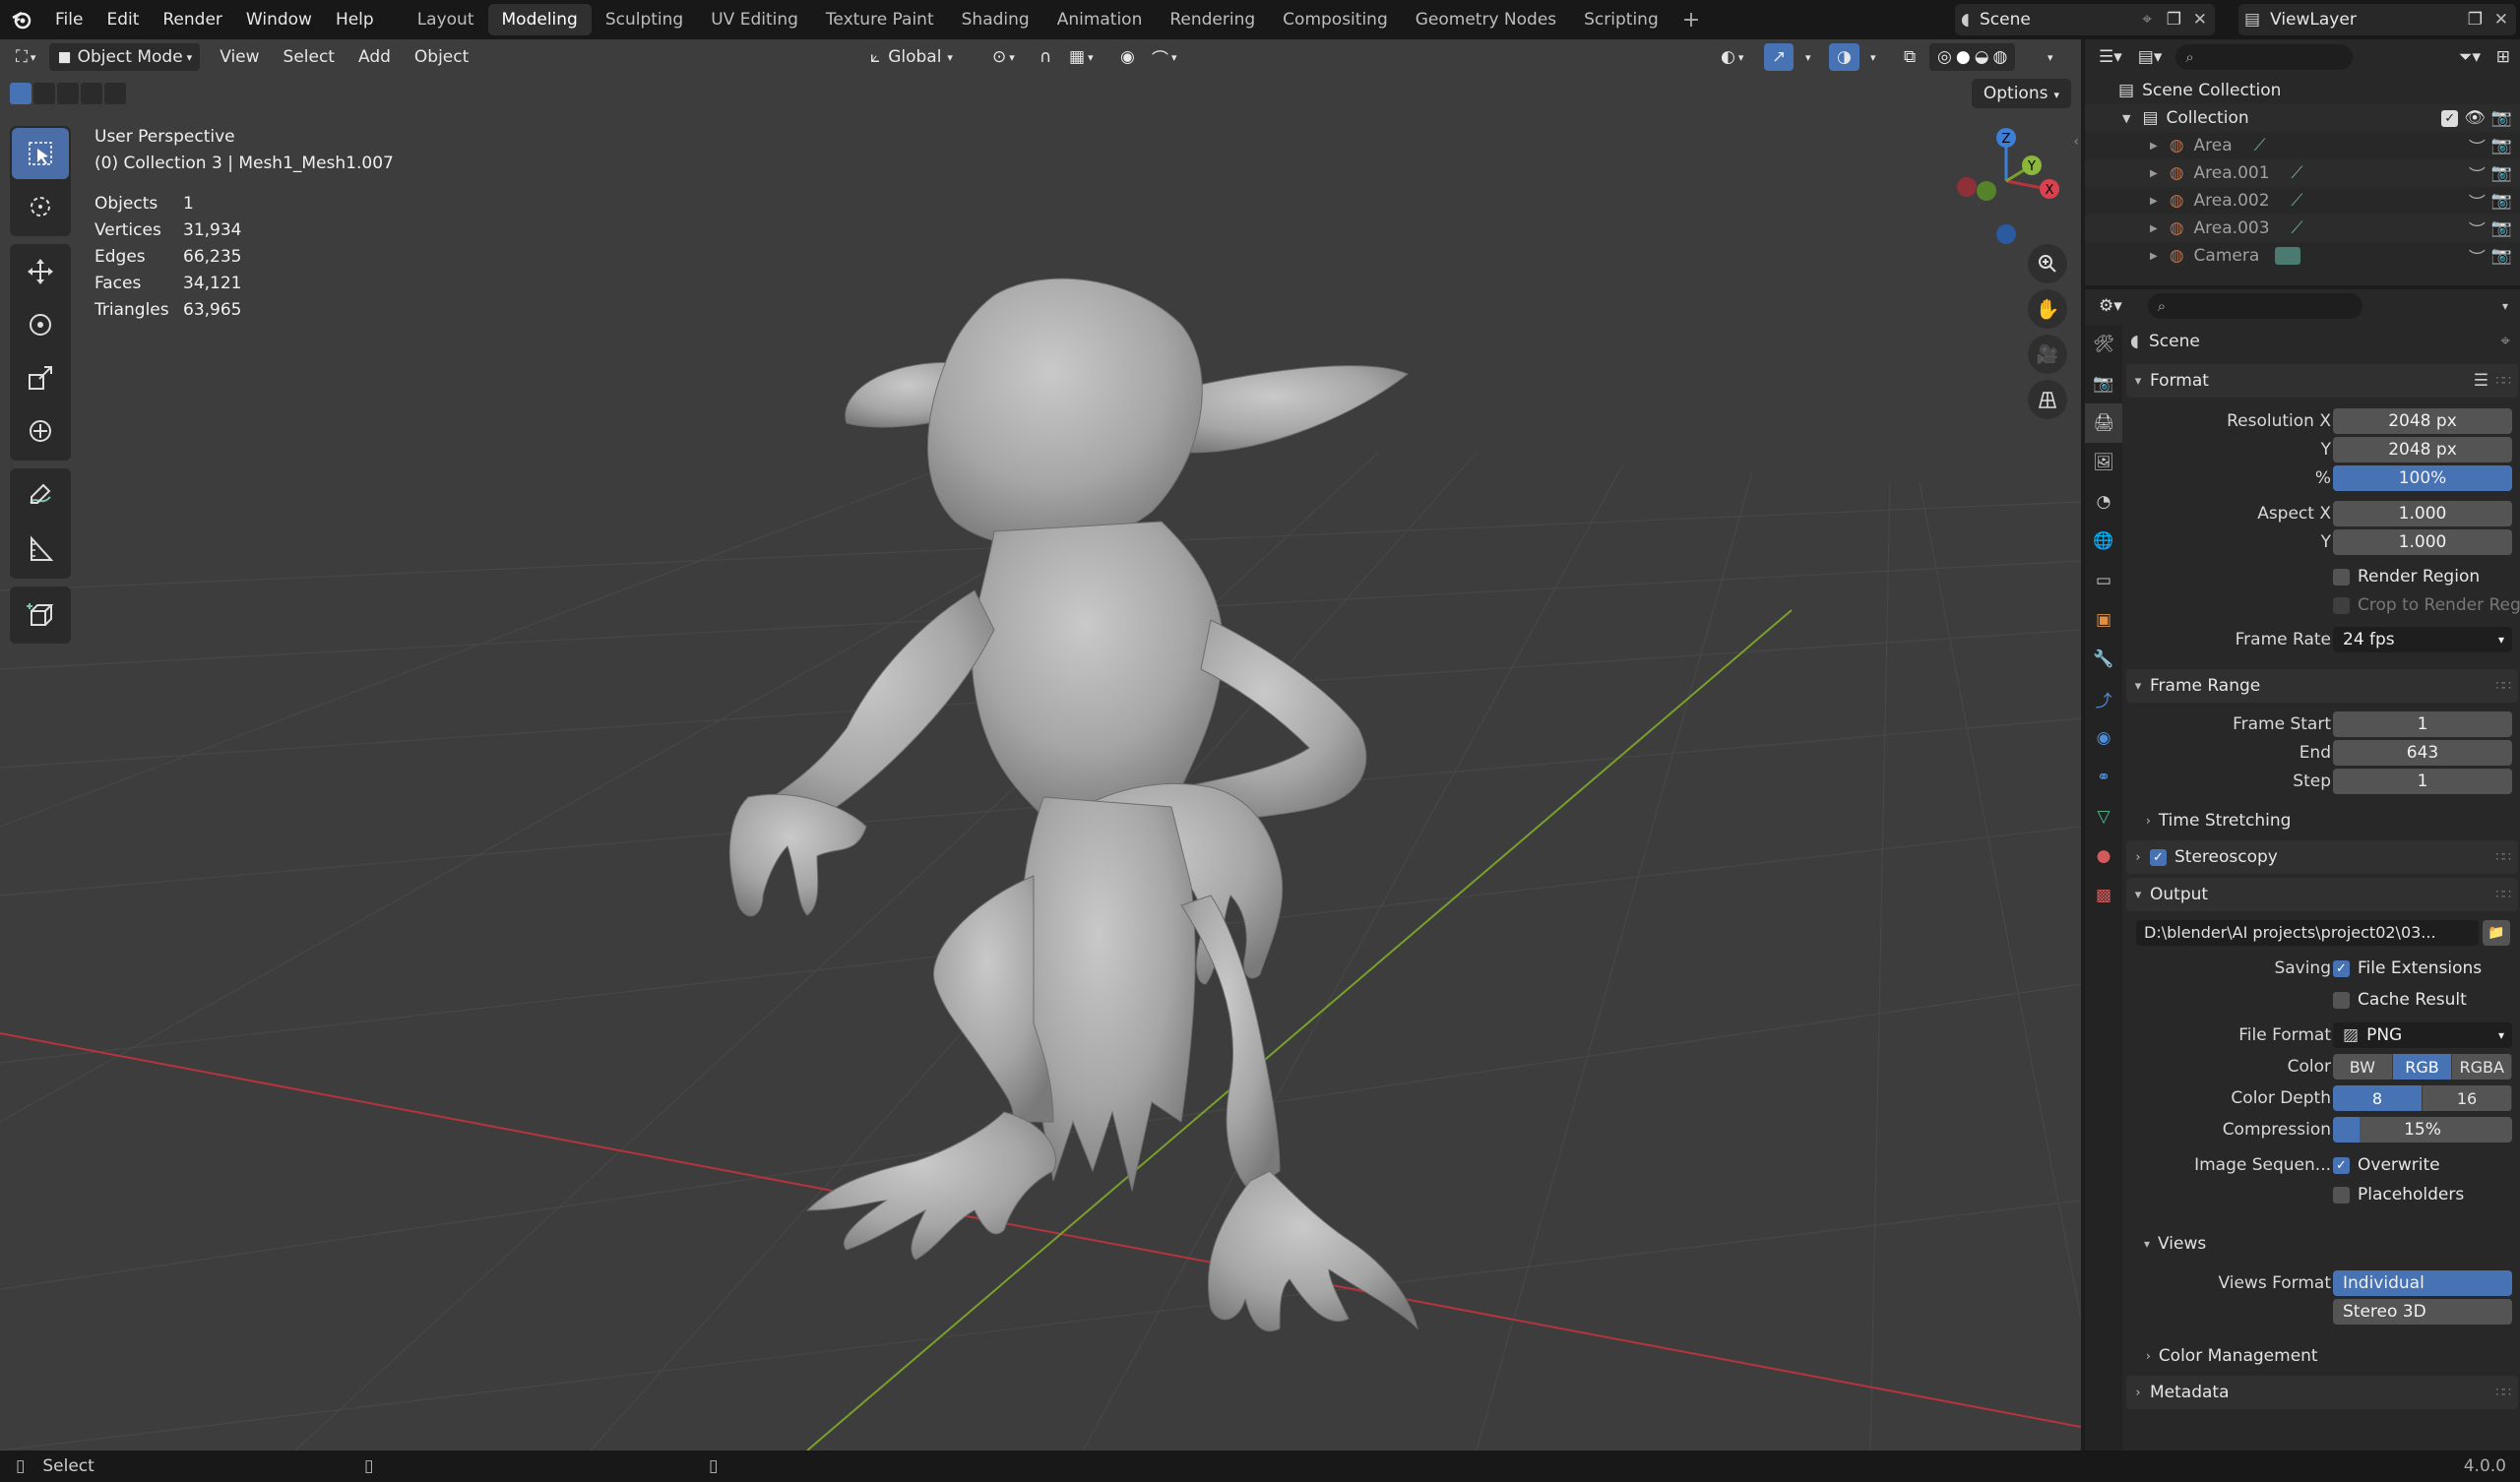 The width and height of the screenshot is (2520, 1482). Describe the element at coordinates (2103, 738) in the screenshot. I see `physics-tab-icon: ◉` at that location.